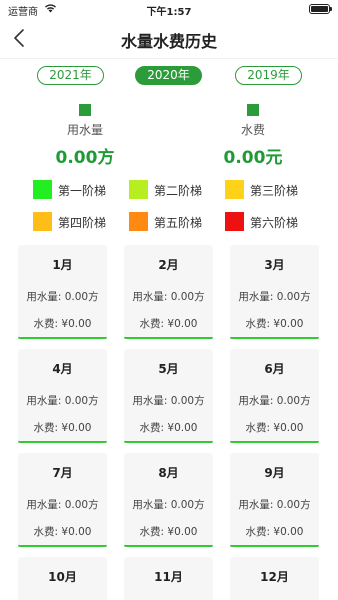 This screenshot has width=338, height=600. I want to click on month-card-2: 2月 用水量: 0.00方 水费: ¥0.00, so click(168, 292).